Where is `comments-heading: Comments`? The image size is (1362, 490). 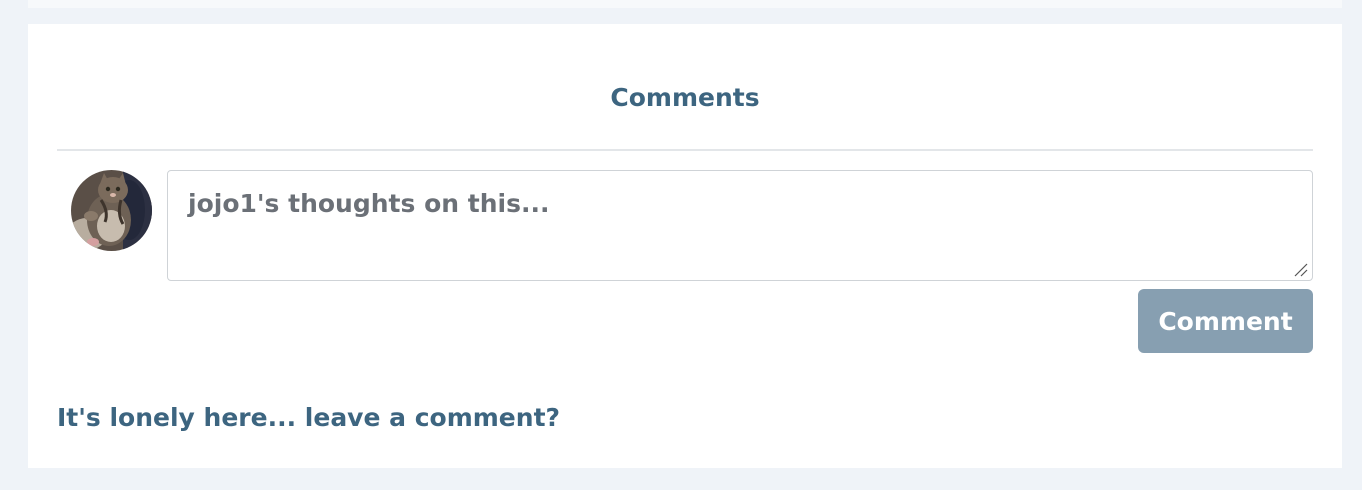
comments-heading: Comments is located at coordinates (685, 97).